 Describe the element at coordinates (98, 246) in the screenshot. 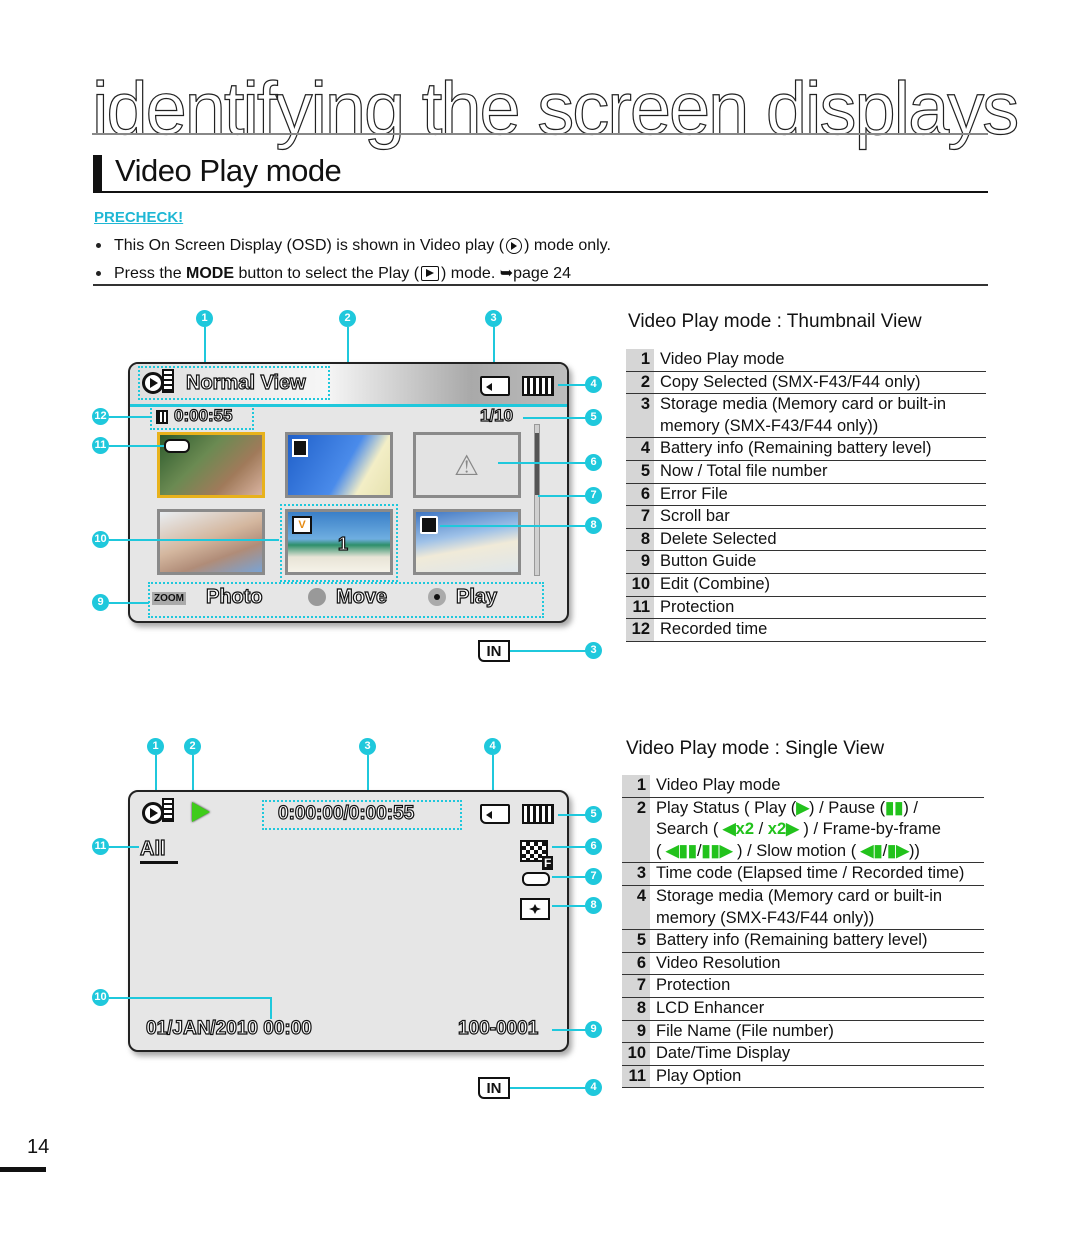

I see `bullet-dot` at that location.